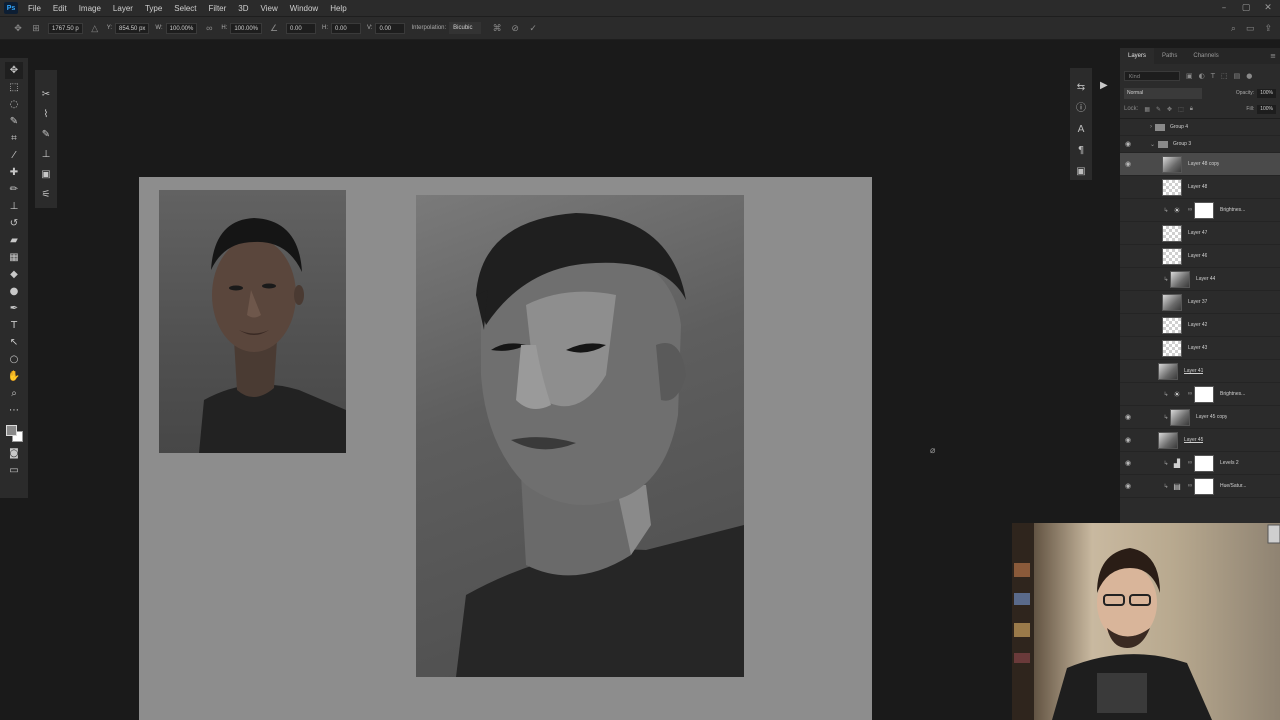  Describe the element at coordinates (46, 154) in the screenshot. I see `clone-source-icon: ⊥` at that location.